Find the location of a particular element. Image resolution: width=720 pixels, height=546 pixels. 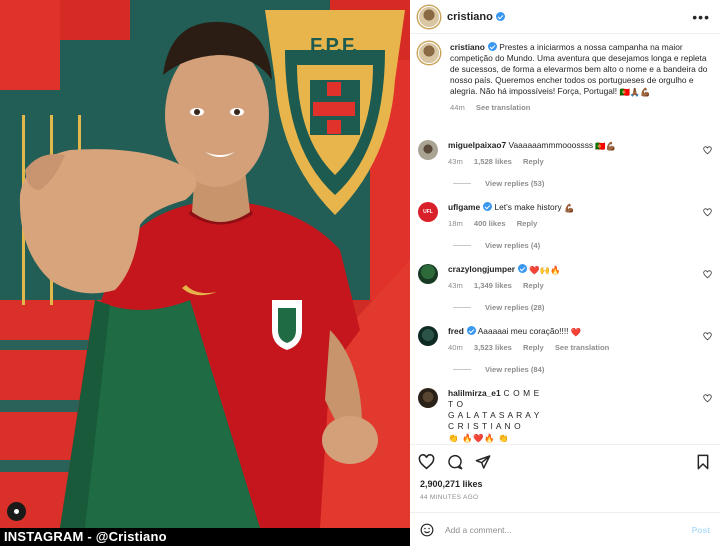

comment-text: Let's make history is located at coordinates (528, 207).